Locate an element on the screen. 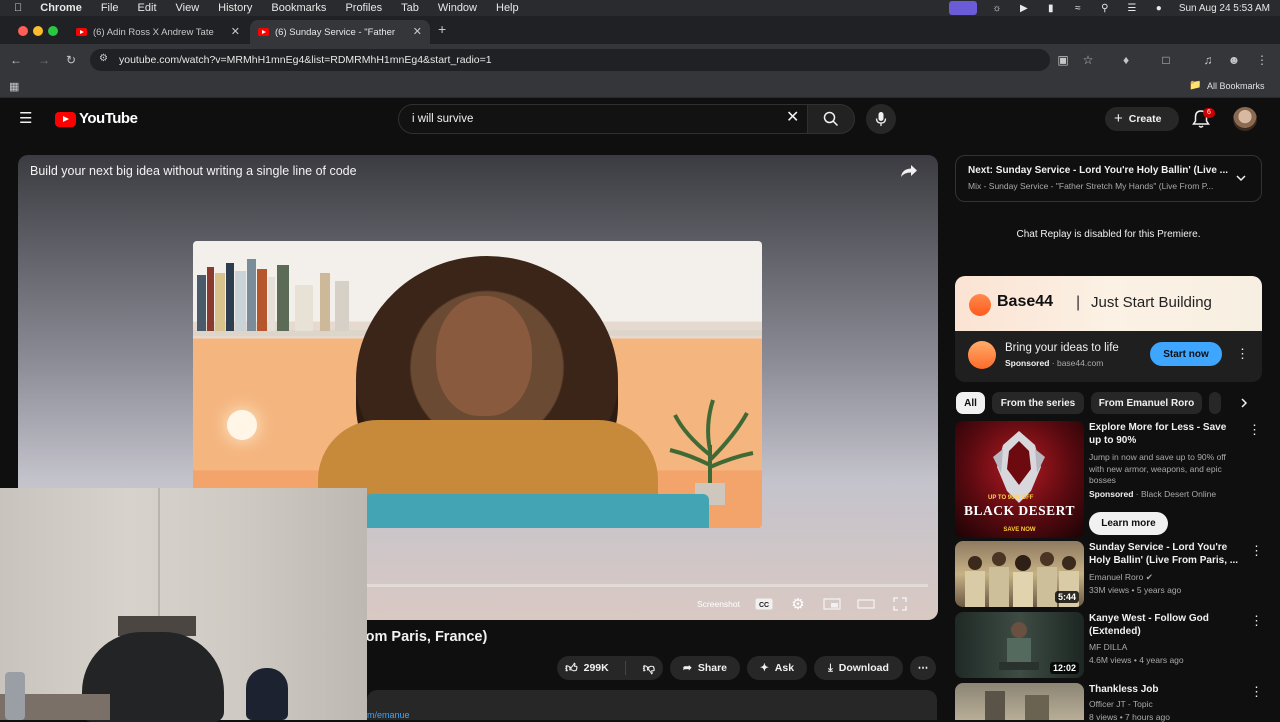  menu-tab: Tab is located at coordinates (410, 8).